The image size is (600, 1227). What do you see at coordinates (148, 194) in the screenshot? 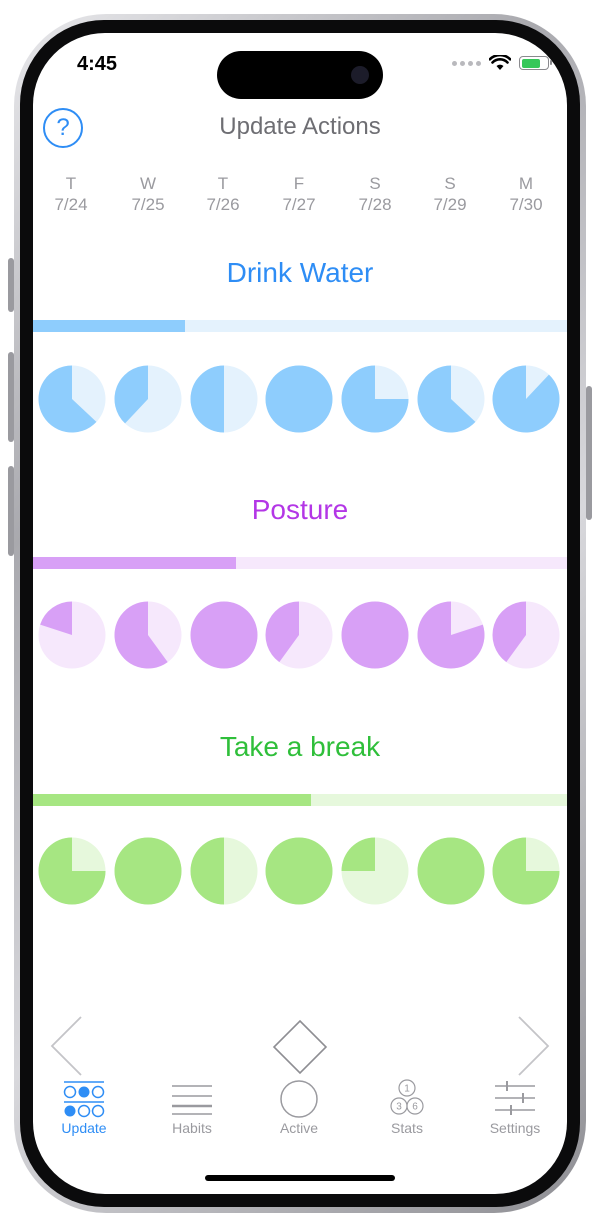
I see `day-column: W 7/25` at bounding box center [148, 194].